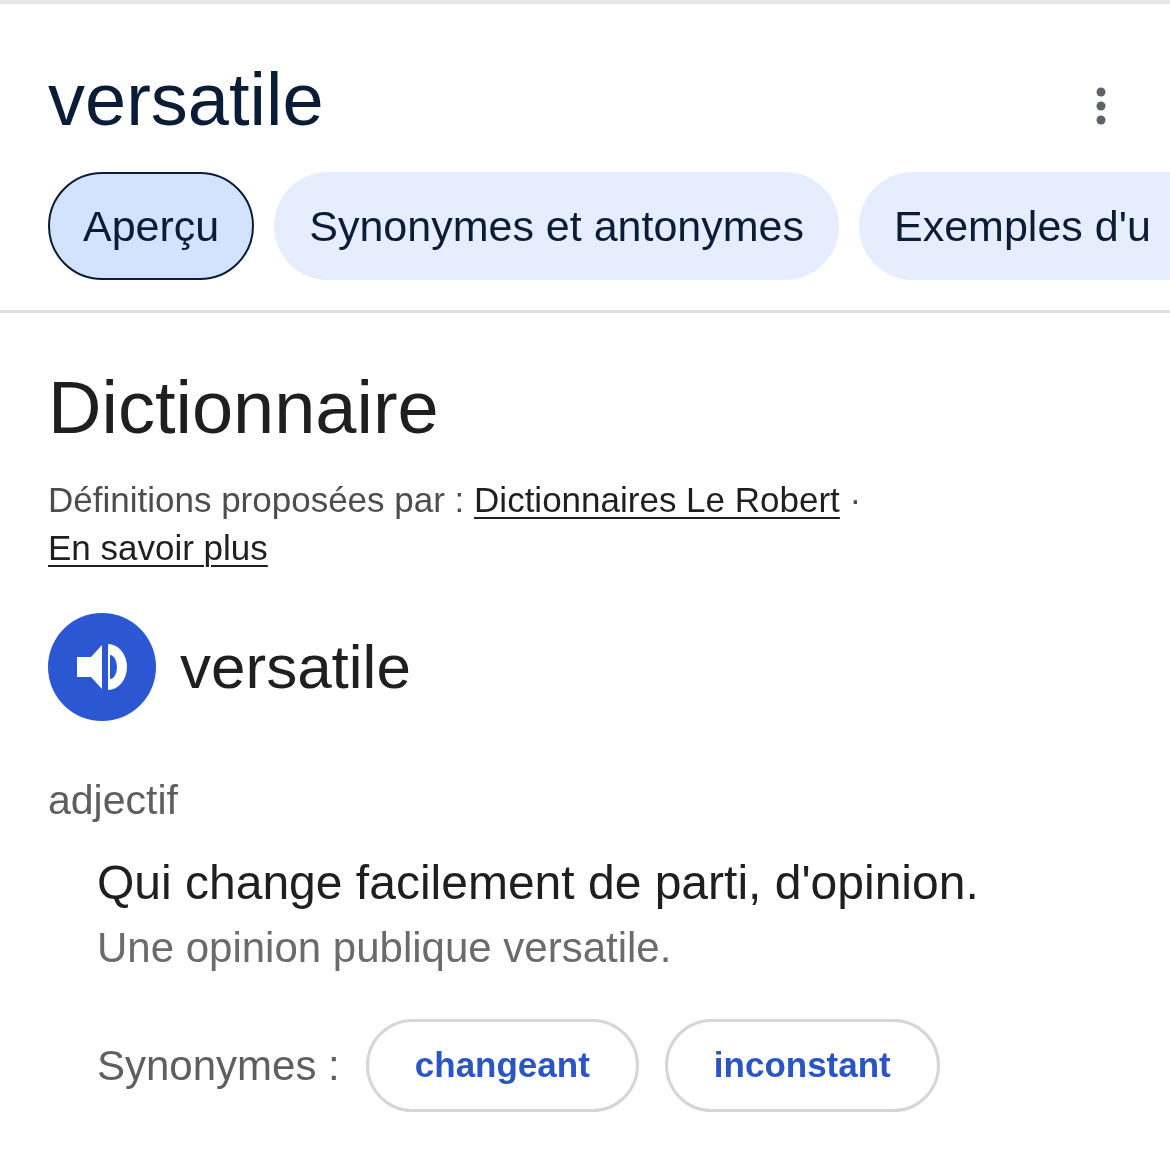  What do you see at coordinates (1101, 106) in the screenshot?
I see `more-options-icon` at bounding box center [1101, 106].